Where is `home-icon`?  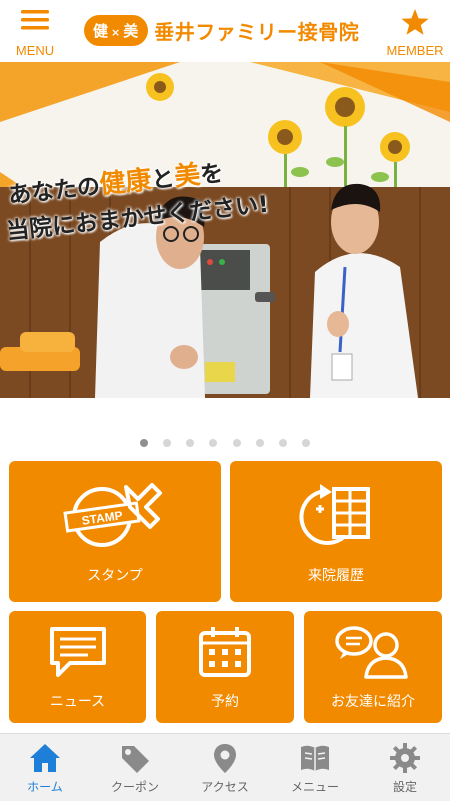
home-icon is located at coordinates (45, 758).